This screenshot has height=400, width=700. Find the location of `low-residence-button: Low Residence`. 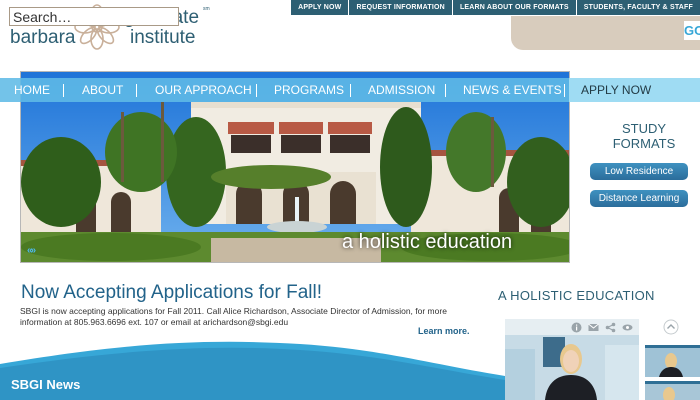

low-residence-button: Low Residence is located at coordinates (639, 171).